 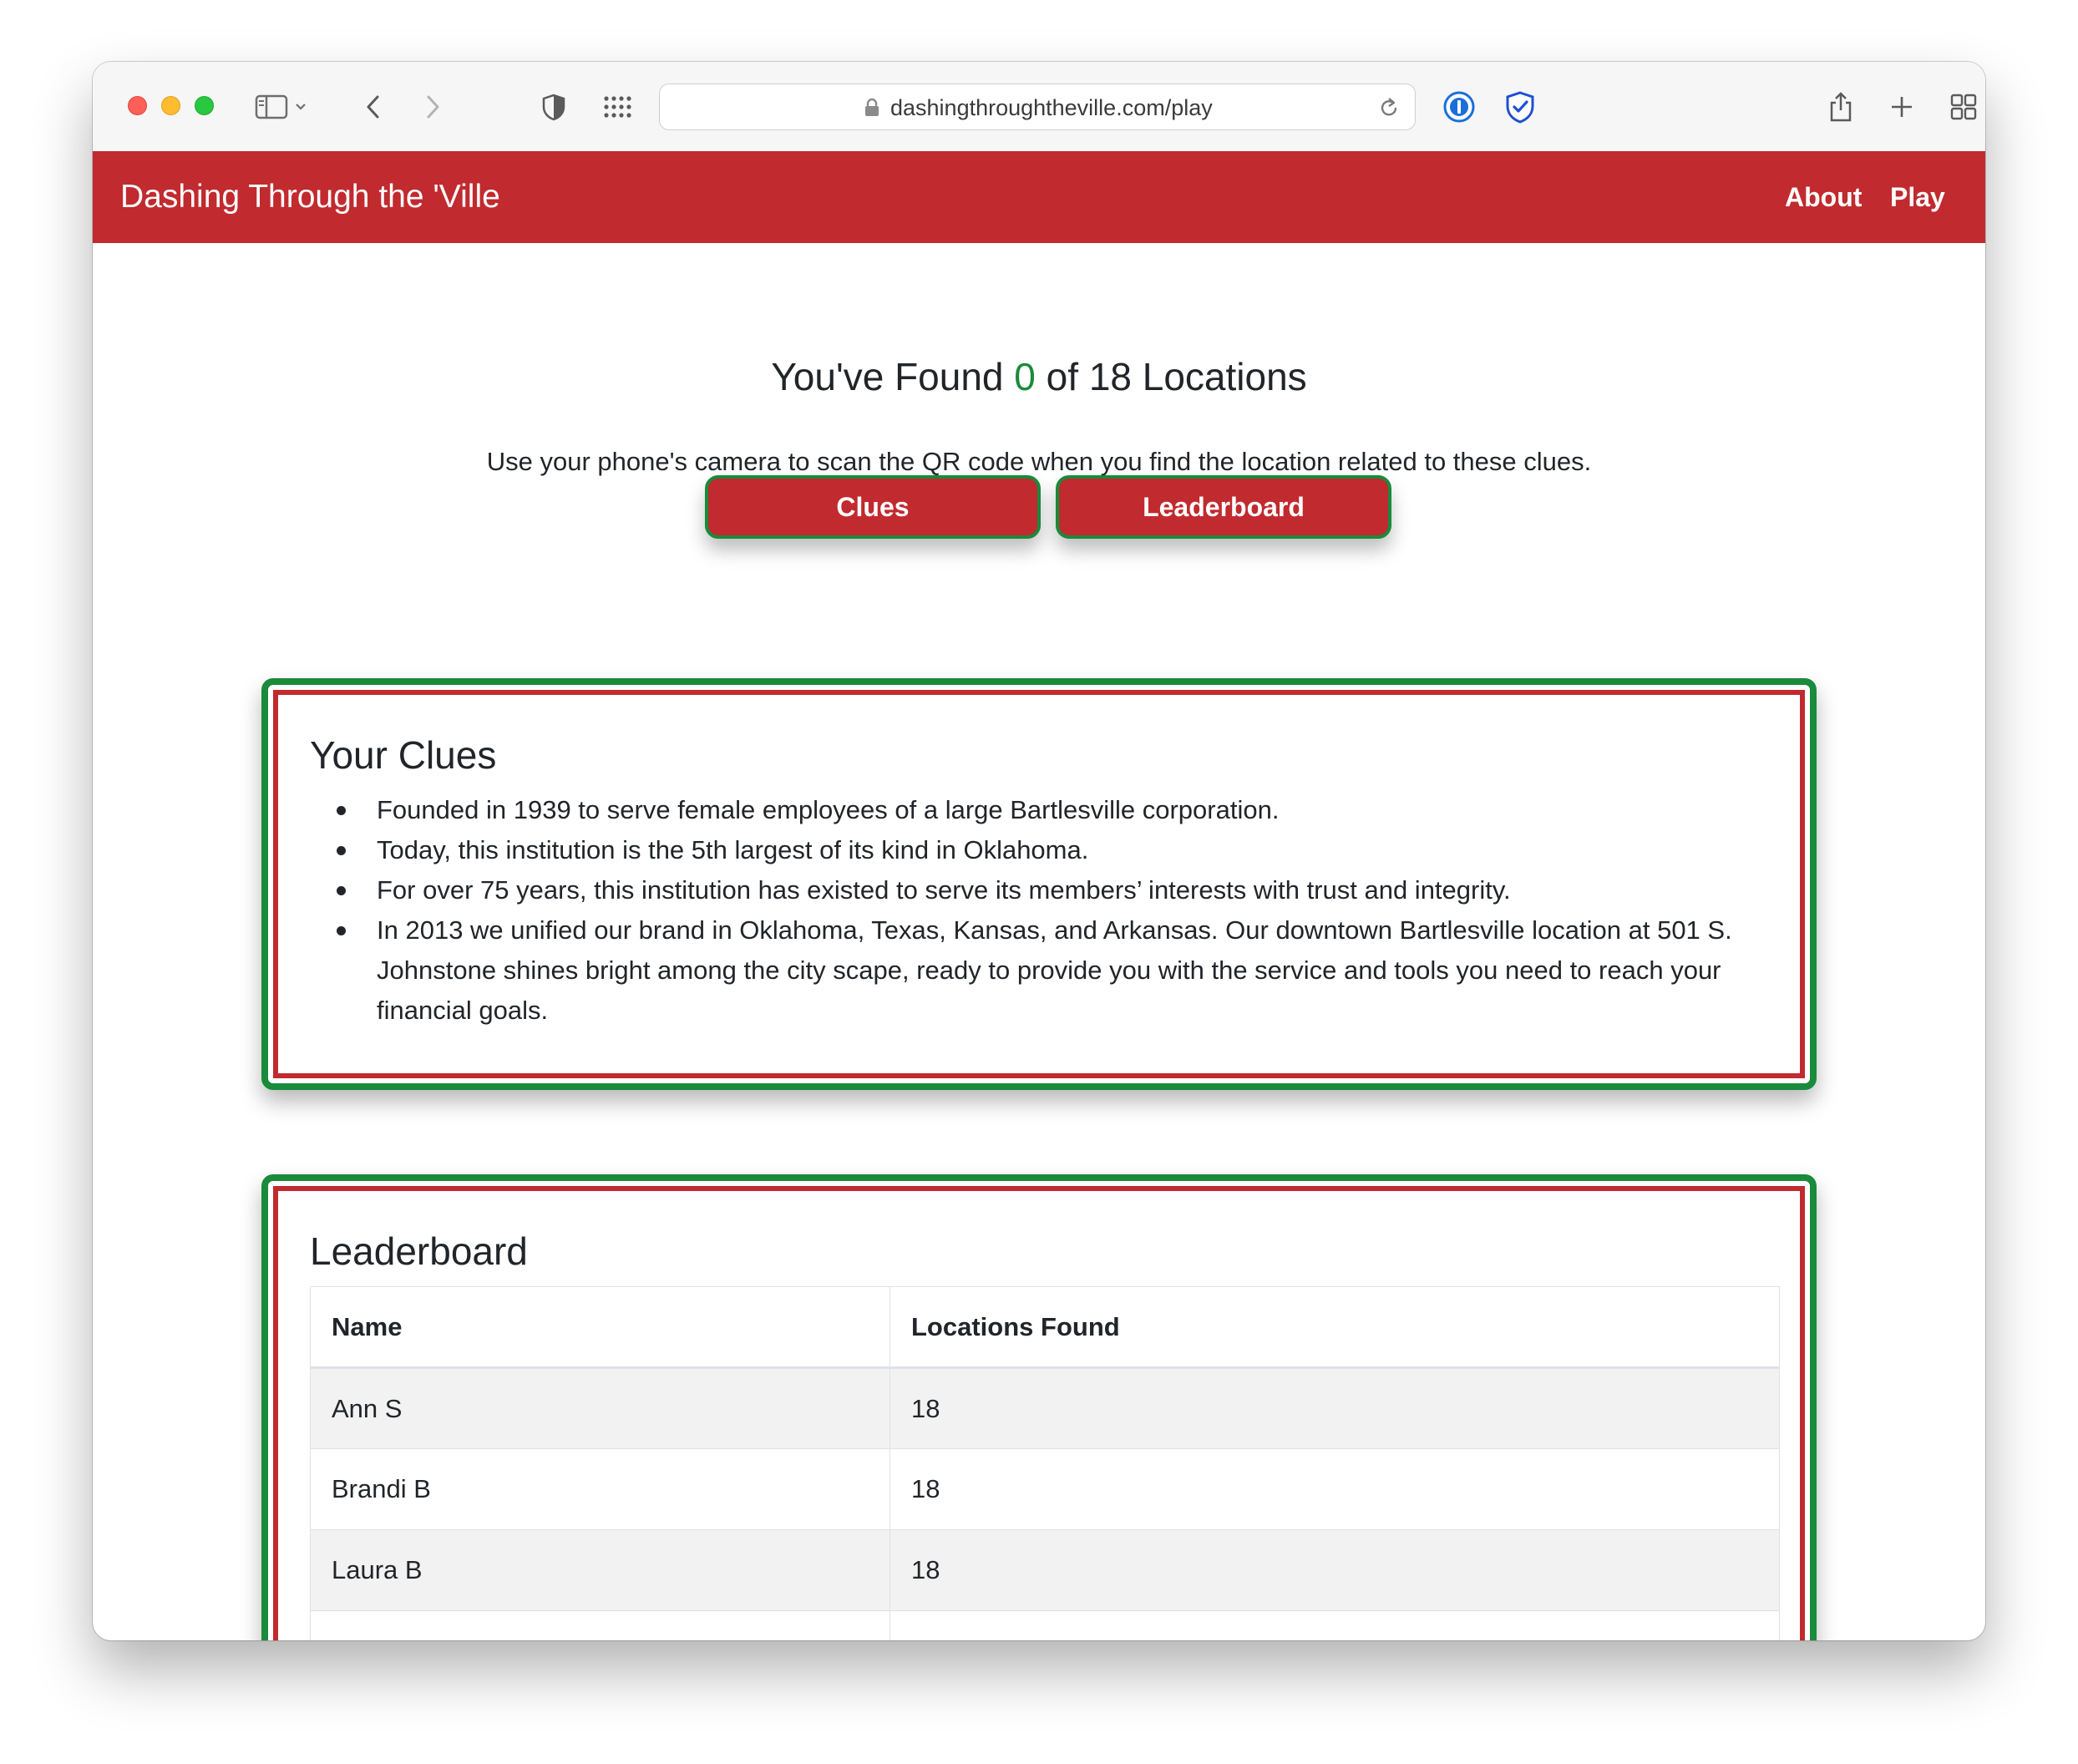 What do you see at coordinates (600, 1408) in the screenshot?
I see `player-name: Ann S` at bounding box center [600, 1408].